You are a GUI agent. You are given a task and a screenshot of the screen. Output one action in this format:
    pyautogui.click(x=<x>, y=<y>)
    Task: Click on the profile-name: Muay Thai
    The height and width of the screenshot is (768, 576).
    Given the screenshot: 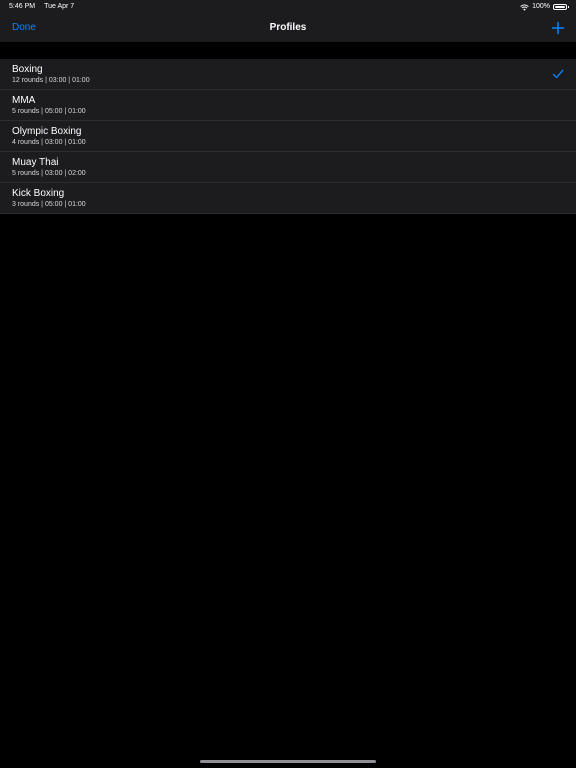 What is the action you would take?
    pyautogui.click(x=35, y=162)
    